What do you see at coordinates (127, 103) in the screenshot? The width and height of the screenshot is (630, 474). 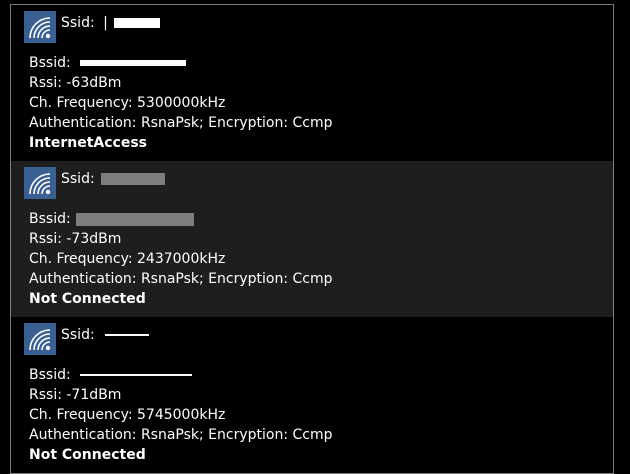 I see `frequency-text: Ch. Frequency: 5300000kHz` at bounding box center [127, 103].